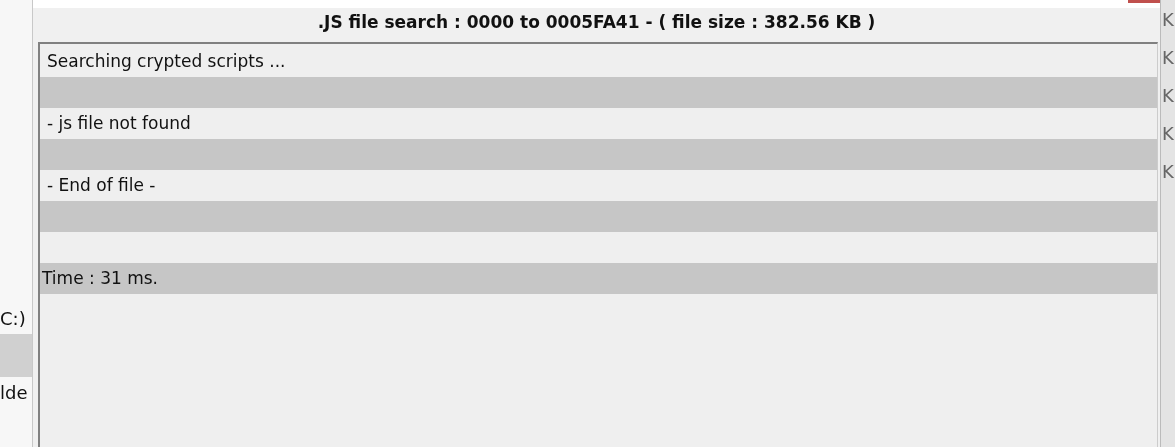 This screenshot has height=447, width=1175. What do you see at coordinates (1144, 1) in the screenshot?
I see `close-button` at bounding box center [1144, 1].